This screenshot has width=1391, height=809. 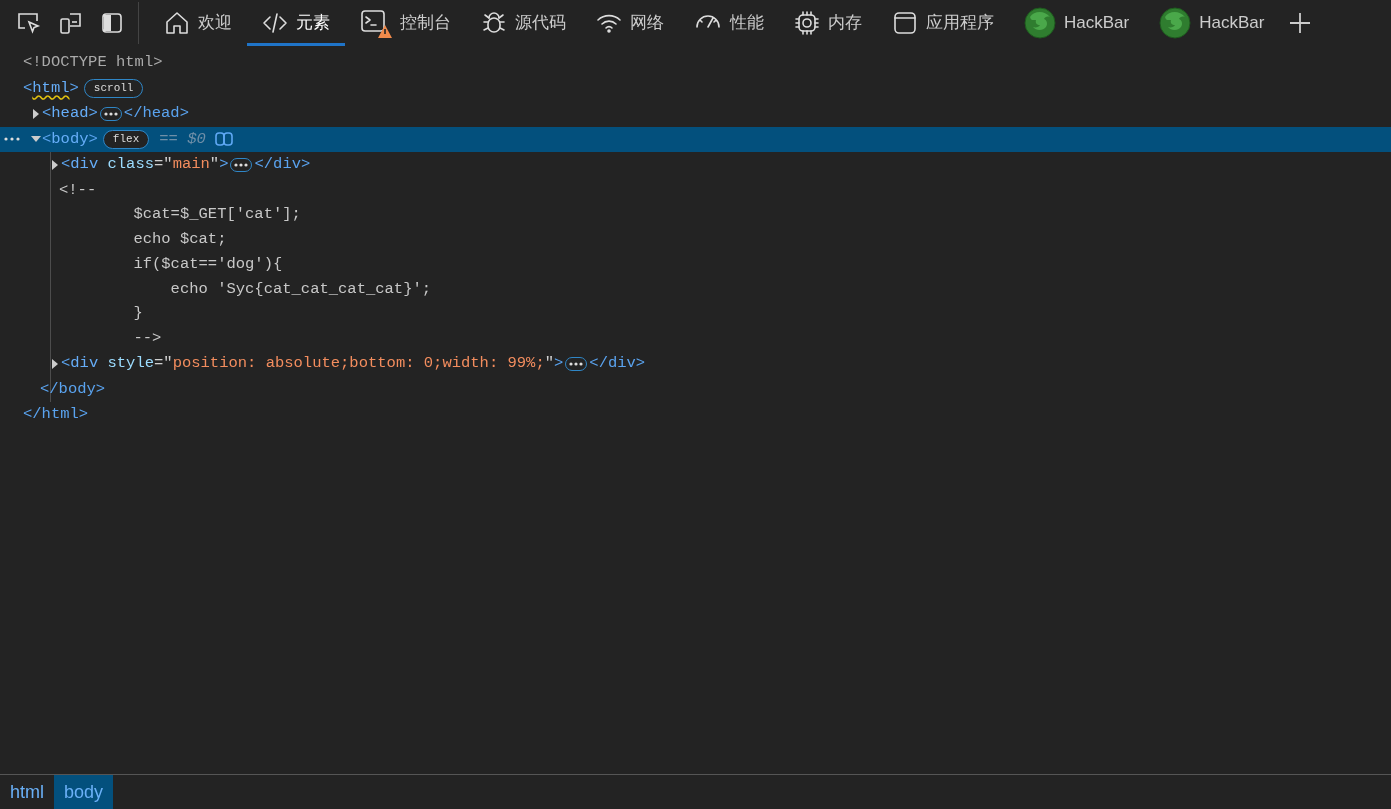 I want to click on bug-icon, so click(x=494, y=23).